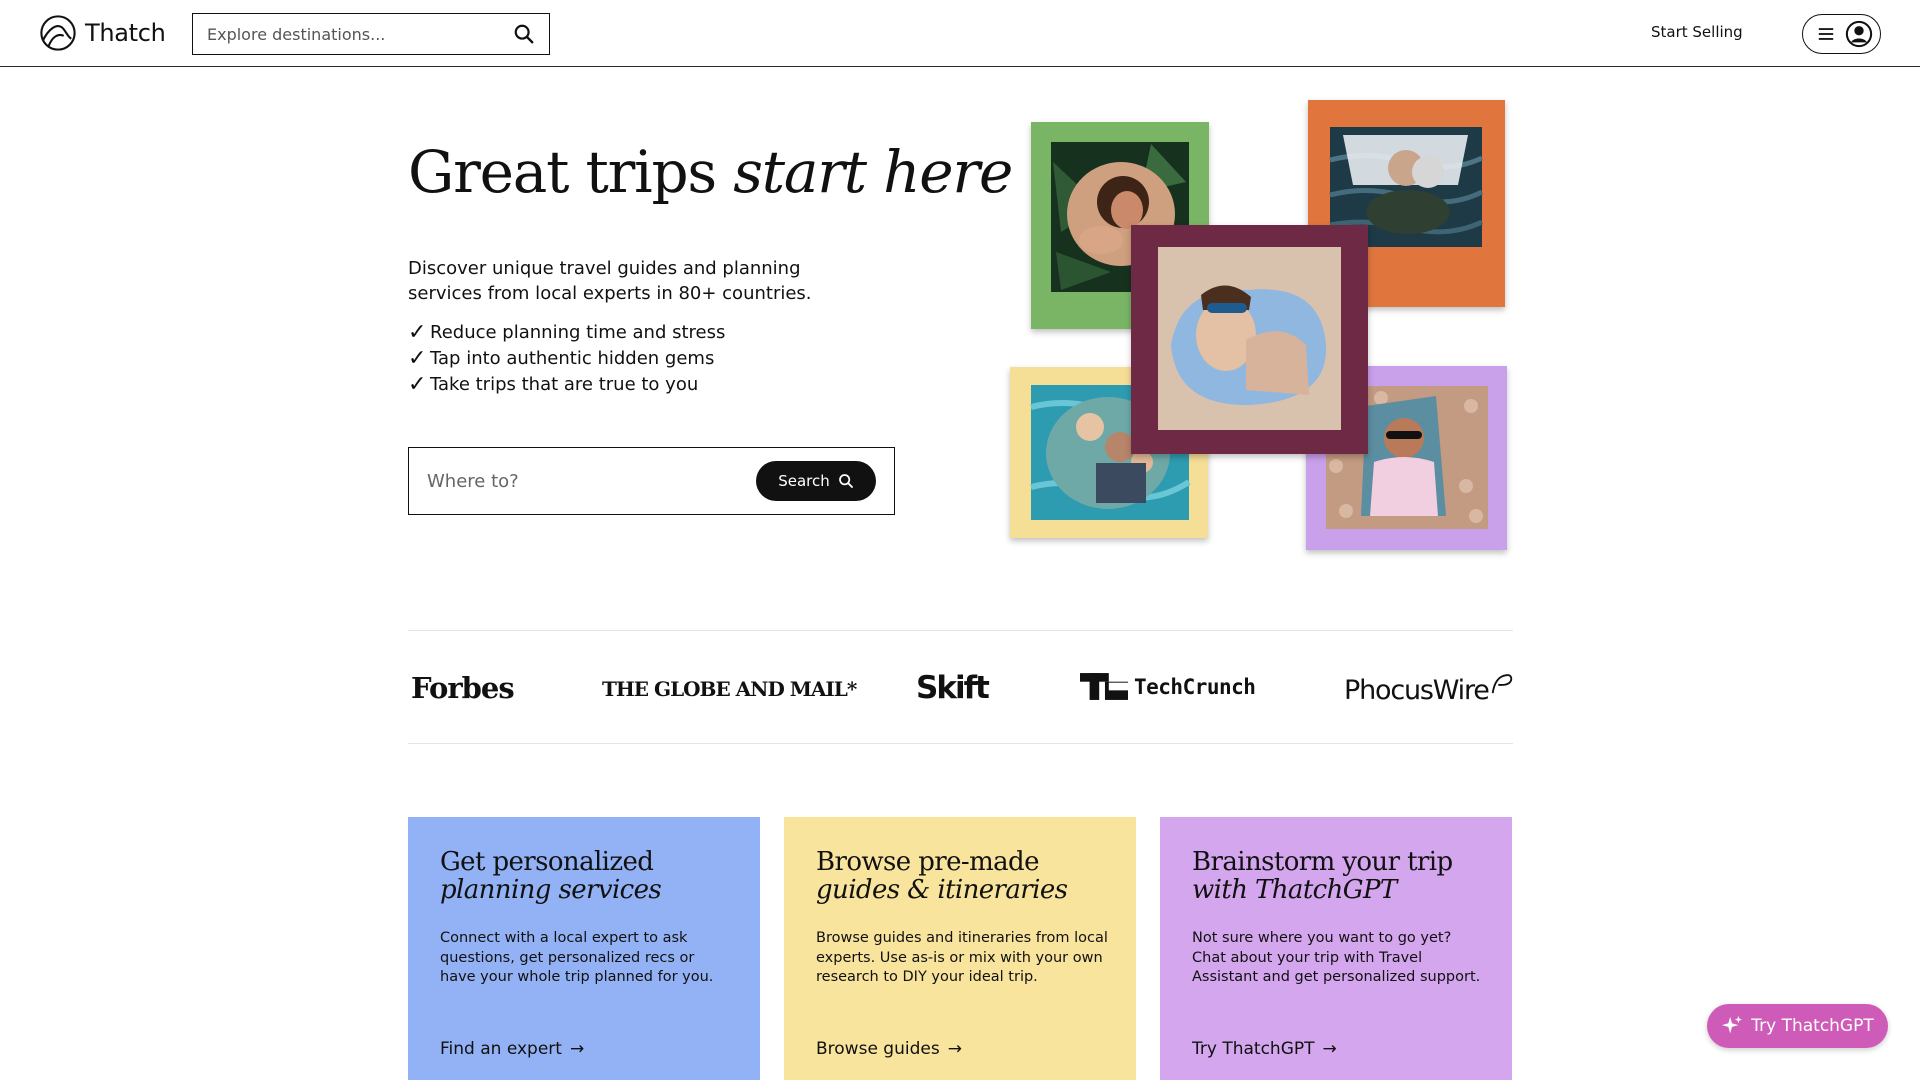 The width and height of the screenshot is (1920, 1080). I want to click on search-button-label: Search, so click(804, 481).